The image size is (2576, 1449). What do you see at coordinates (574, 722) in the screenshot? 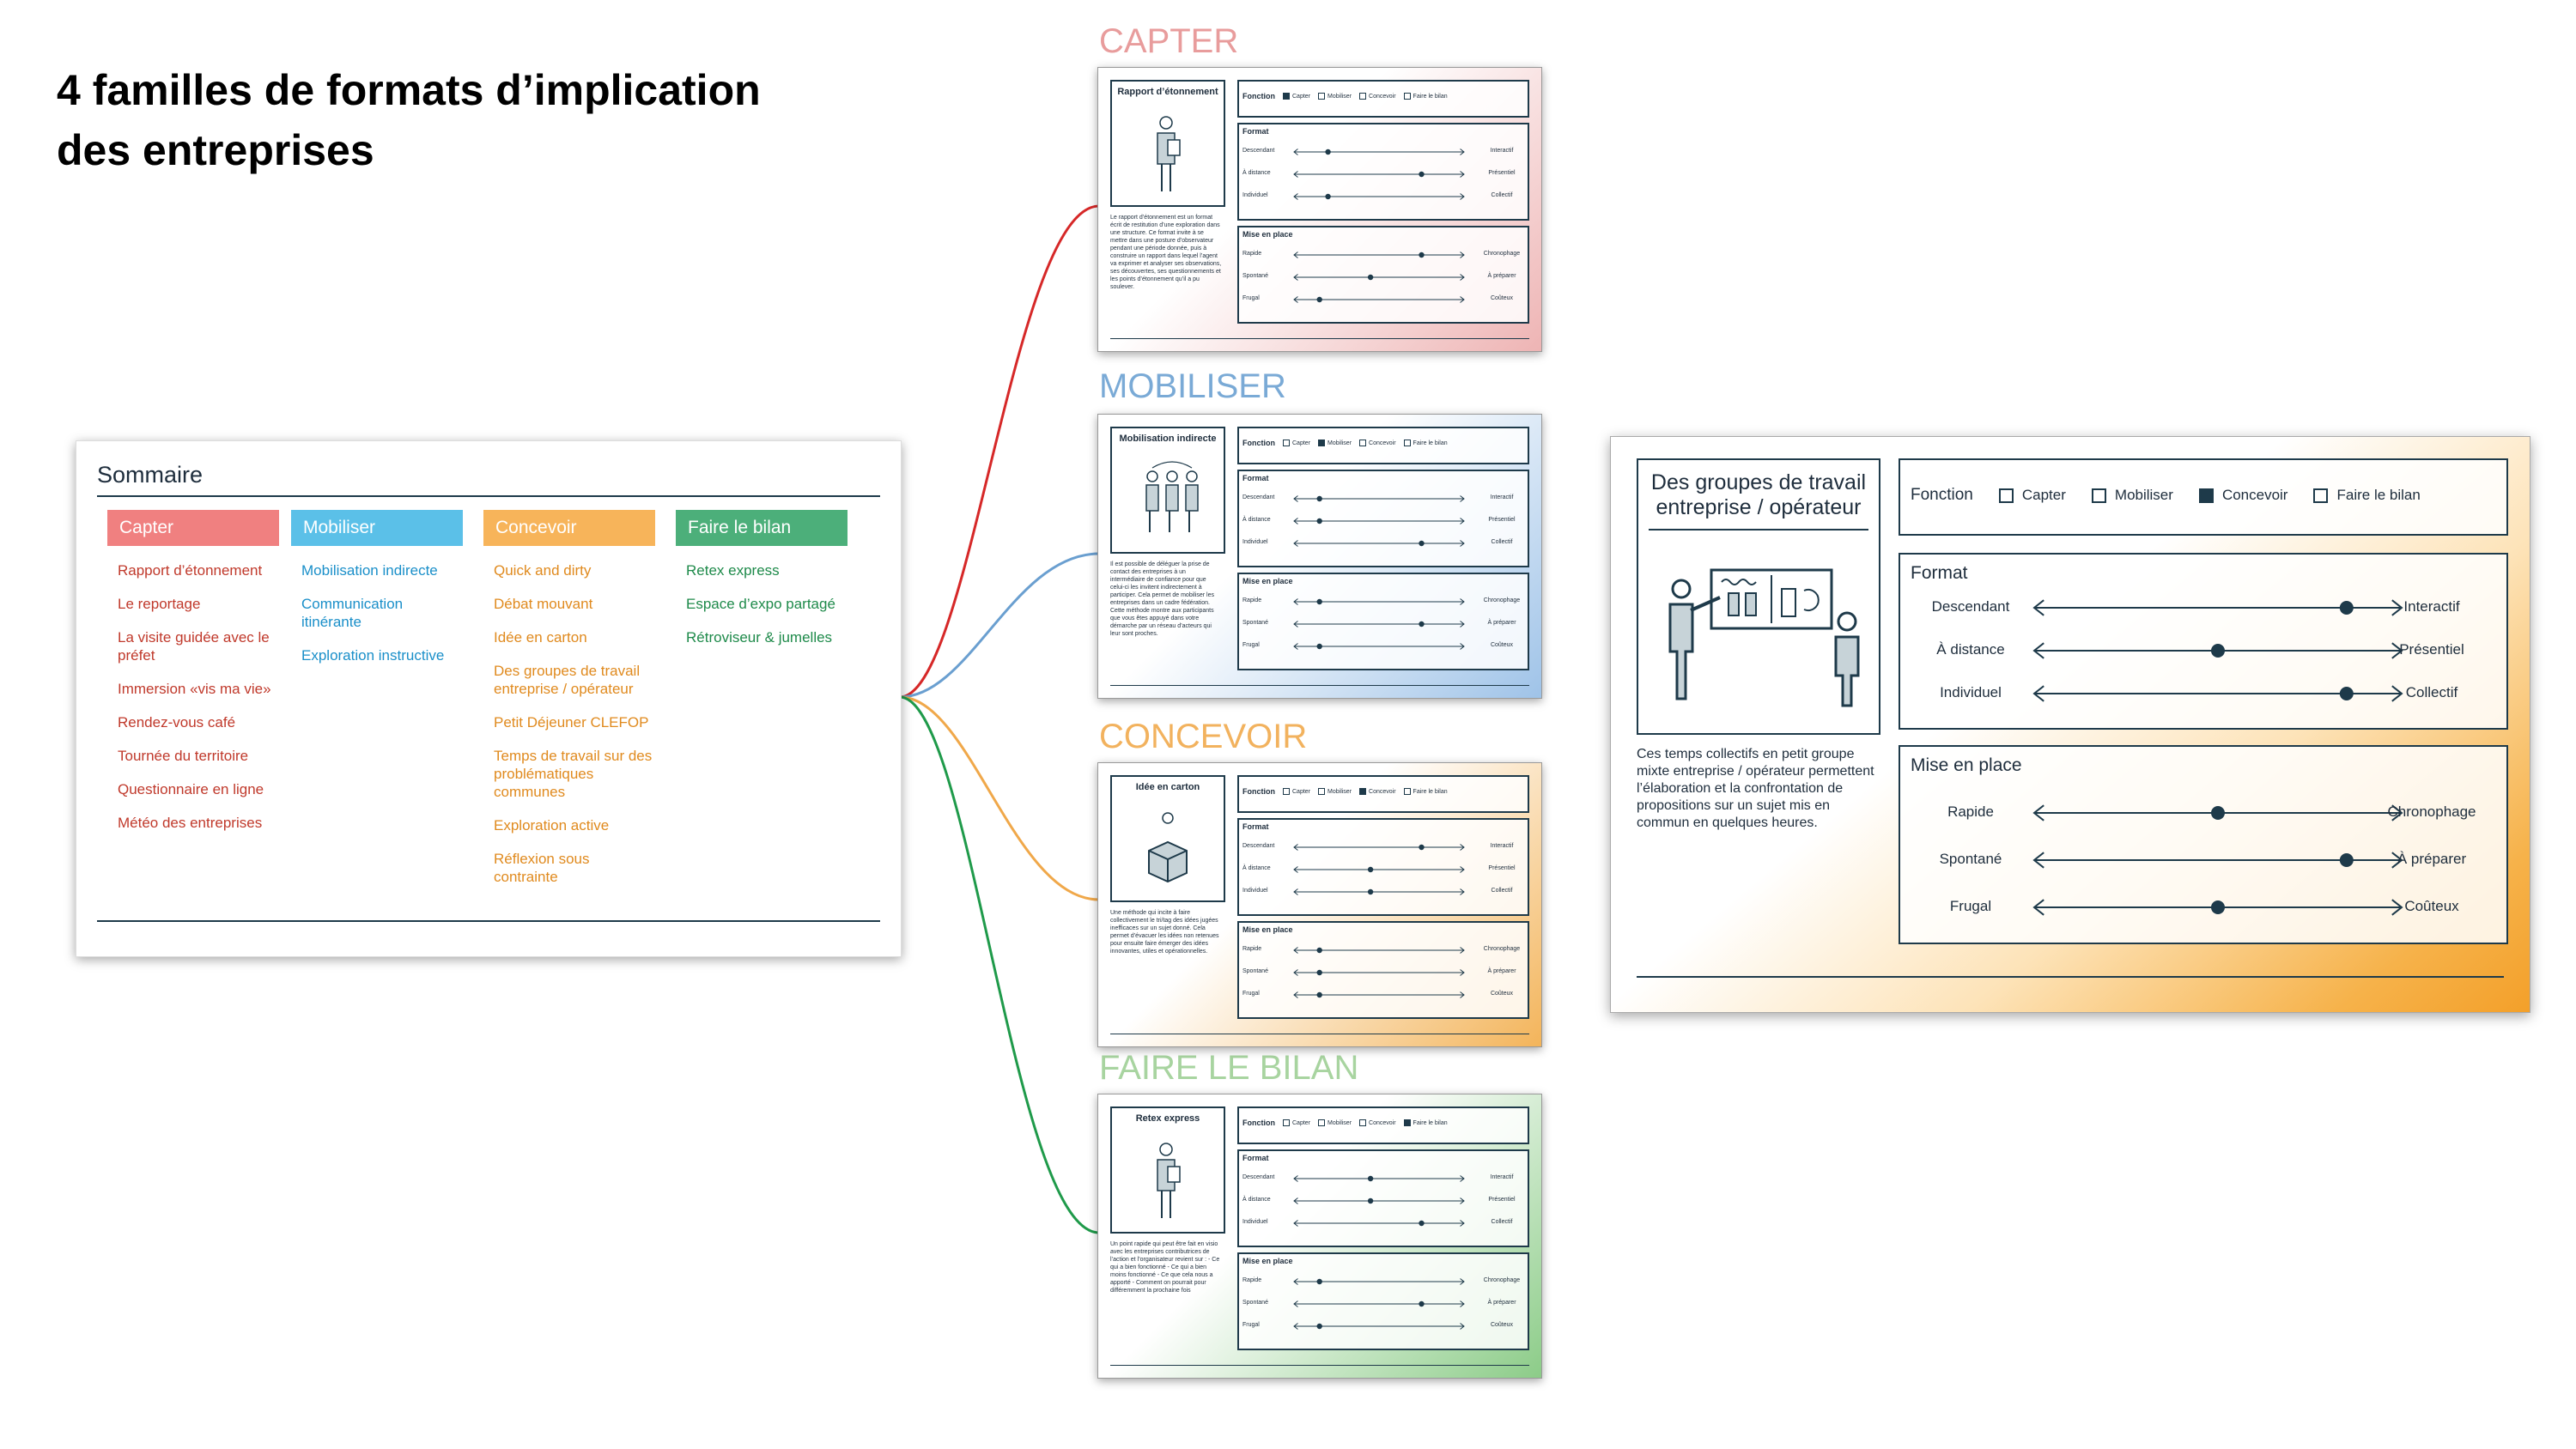
I see `sommaire-item: Petit Déjeuner CLEFOP` at bounding box center [574, 722].